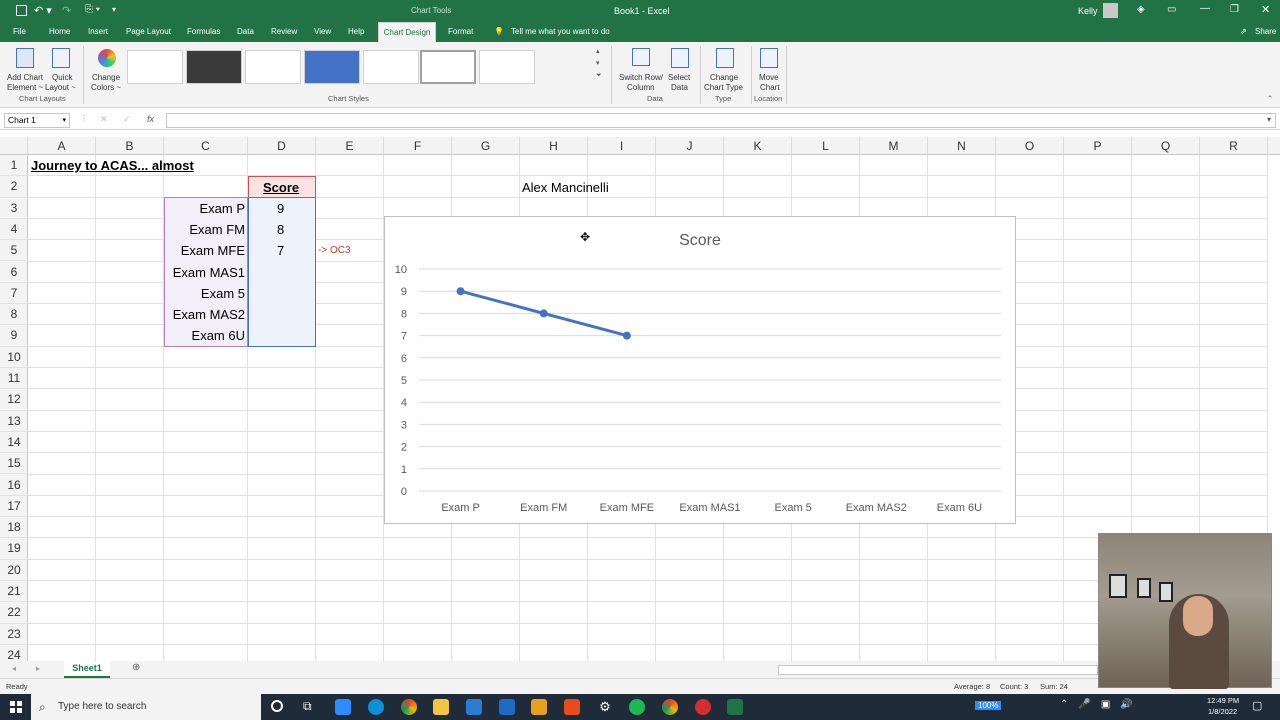 This screenshot has height=720, width=1280. What do you see at coordinates (14, 272) in the screenshot?
I see `row-header: 6` at bounding box center [14, 272].